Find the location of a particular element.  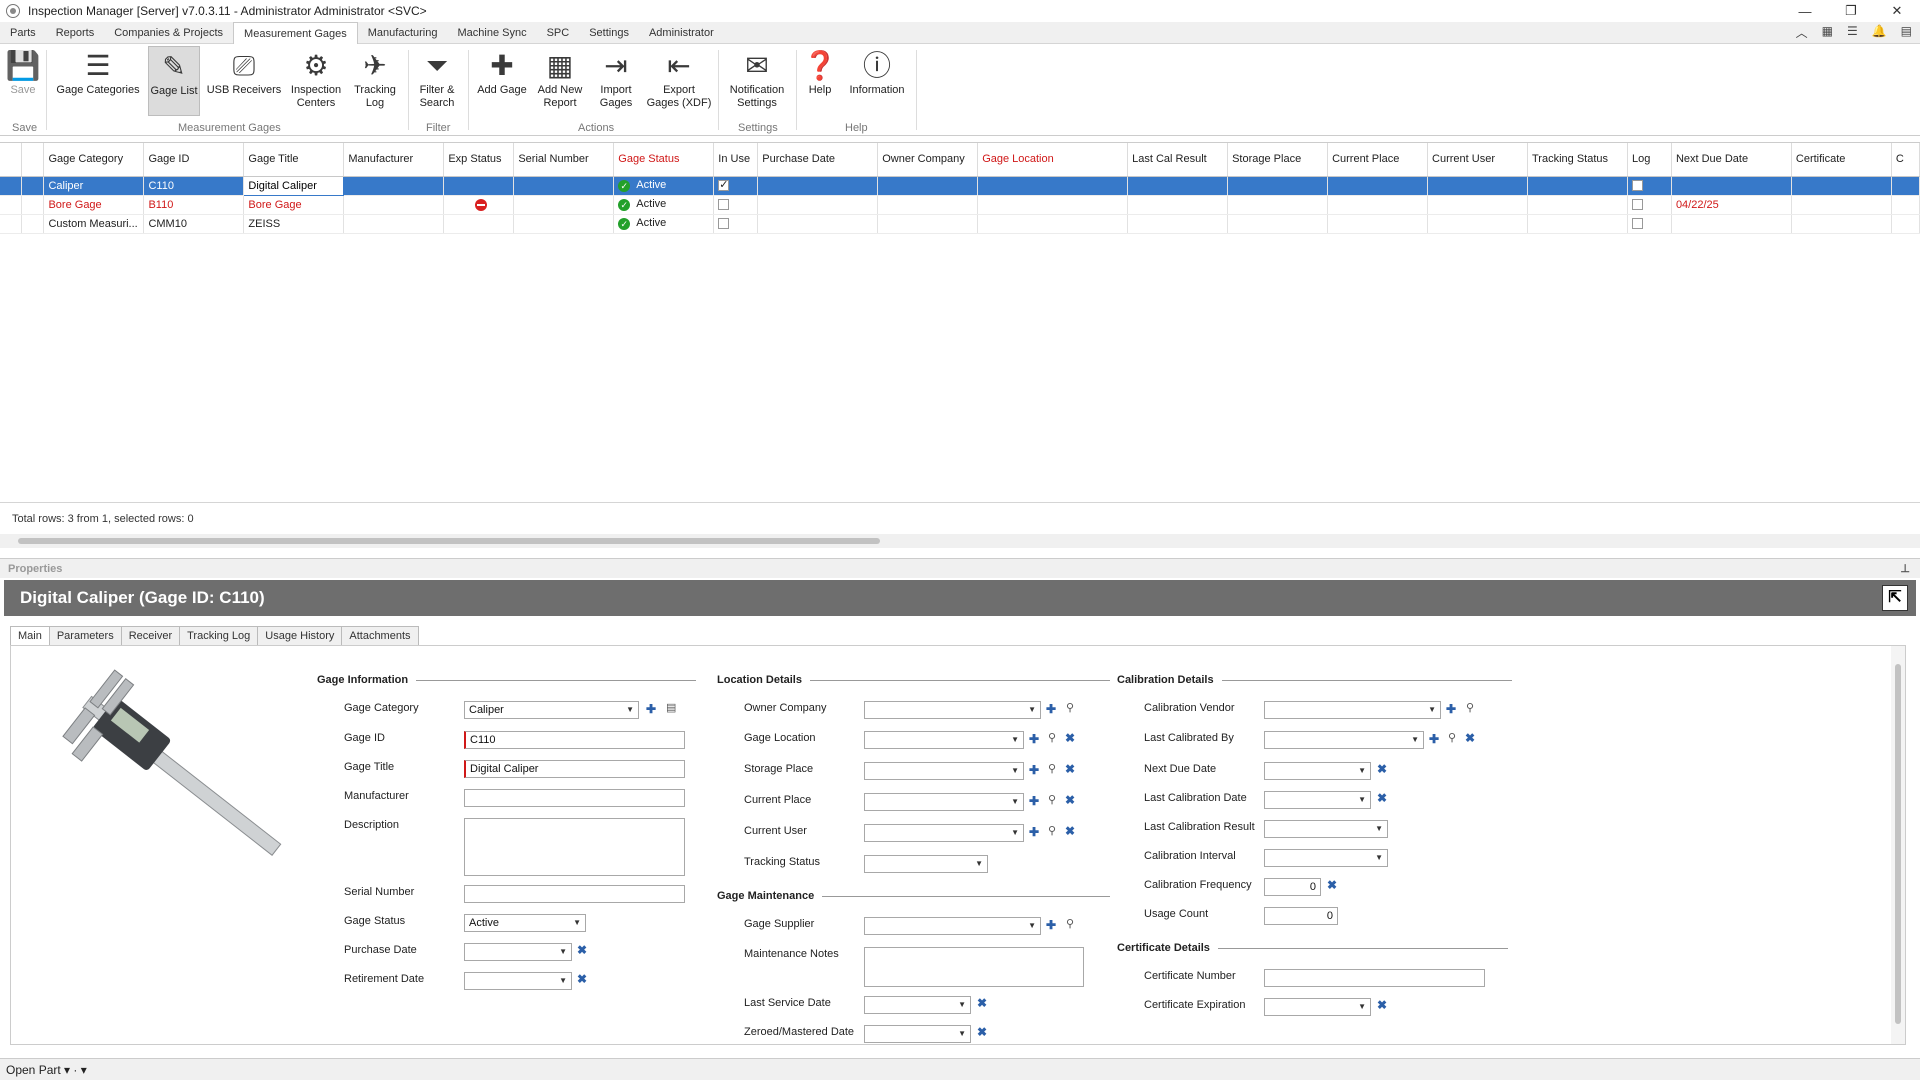

inspection-centers-button: ⚙ Inspection Centers is located at coordinates (316, 78).